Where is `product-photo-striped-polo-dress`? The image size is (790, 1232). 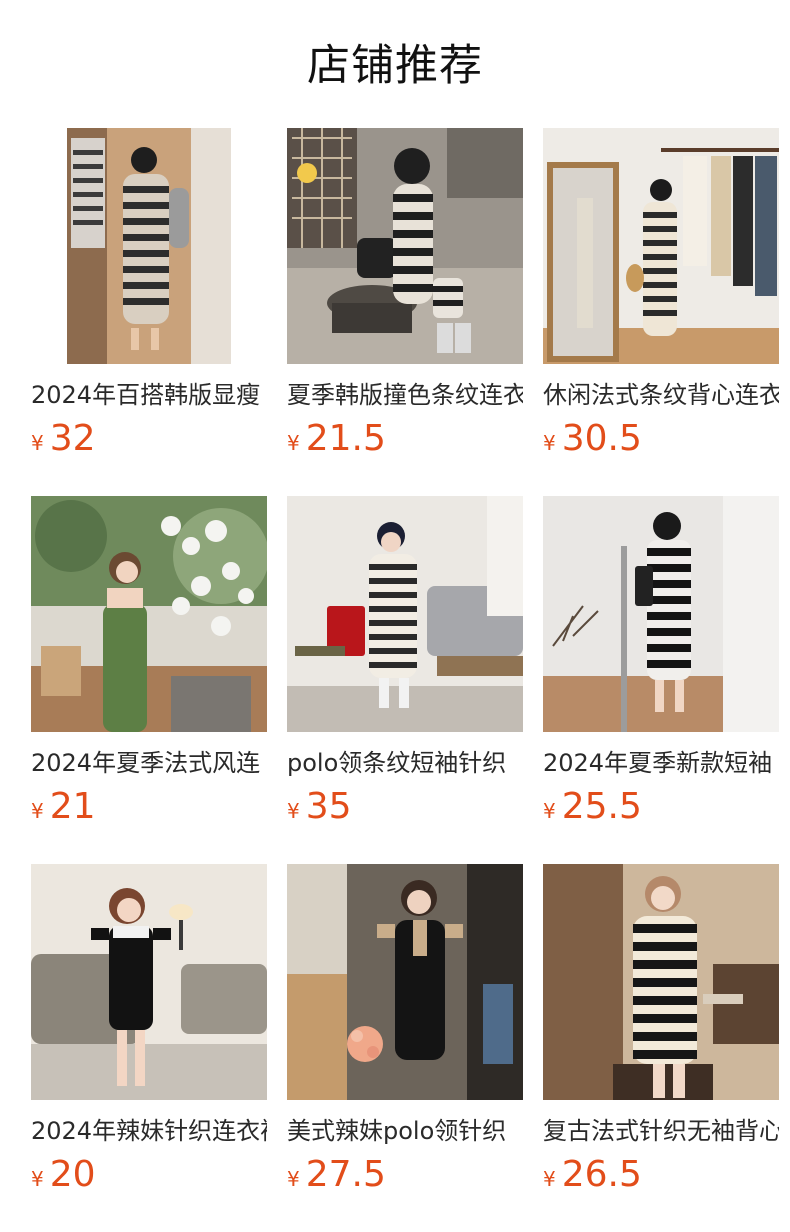 product-photo-striped-polo-dress is located at coordinates (405, 614).